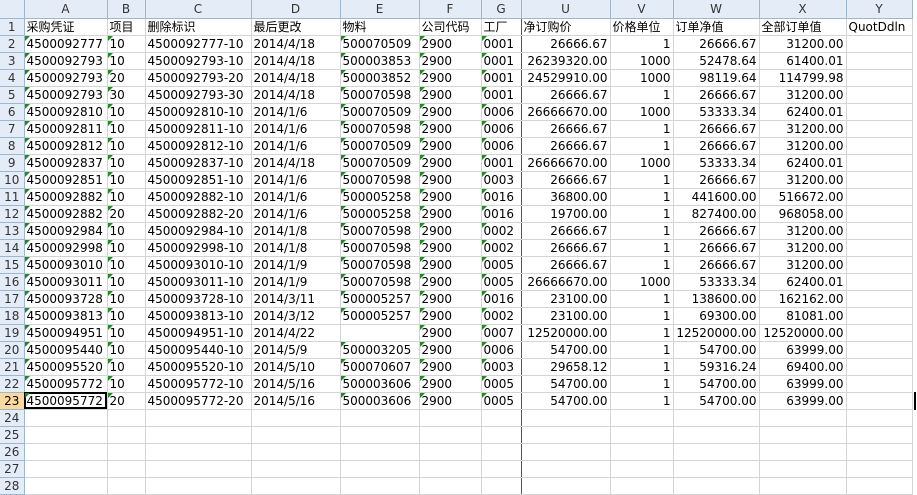 This screenshot has height=495, width=917. I want to click on cell: 1000, so click(642, 163).